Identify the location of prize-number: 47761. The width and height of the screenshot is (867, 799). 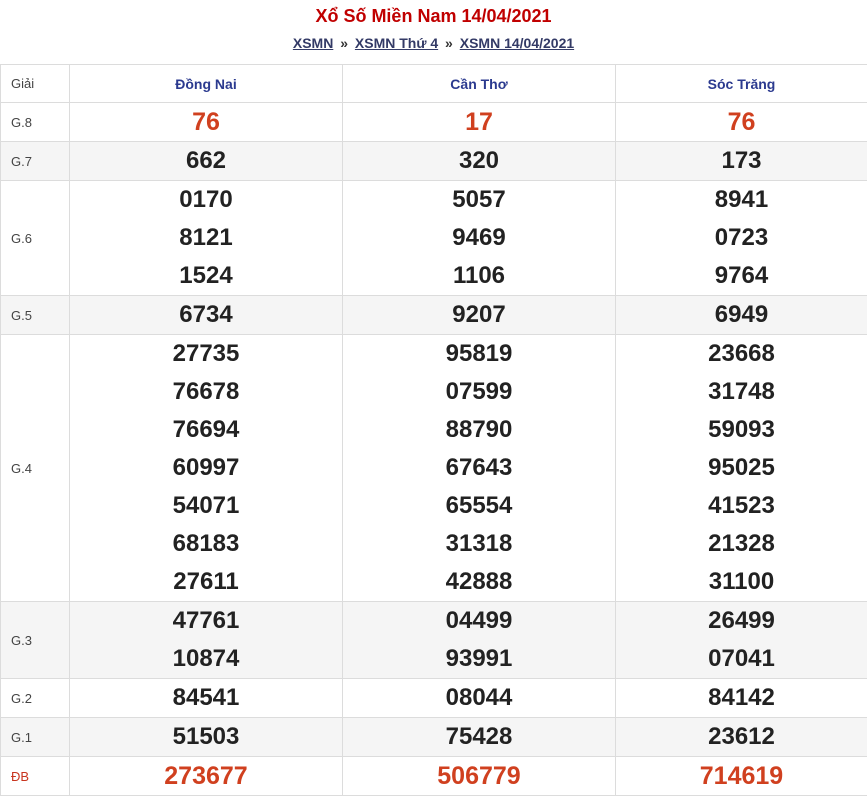
(206, 620).